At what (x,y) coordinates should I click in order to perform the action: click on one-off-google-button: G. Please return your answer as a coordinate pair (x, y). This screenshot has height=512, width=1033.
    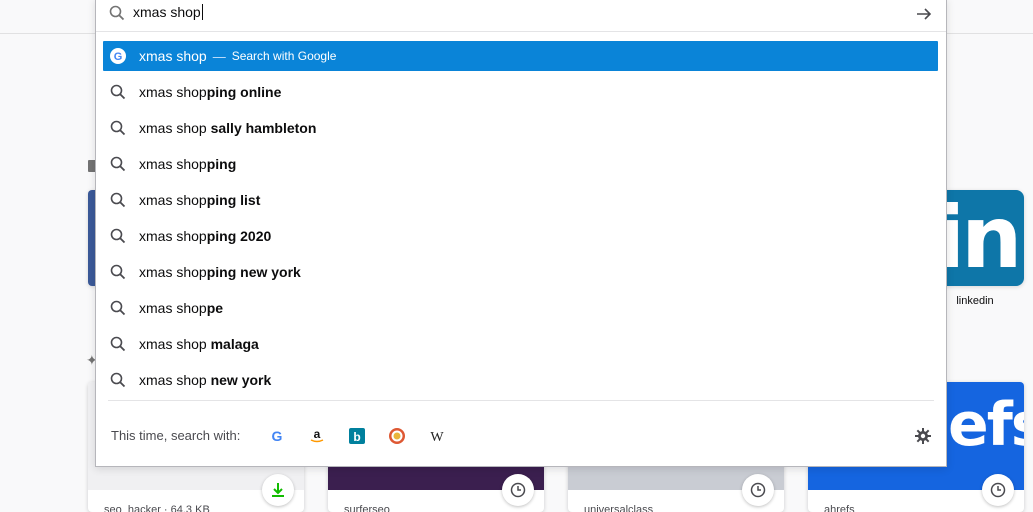
    Looking at the image, I should click on (277, 436).